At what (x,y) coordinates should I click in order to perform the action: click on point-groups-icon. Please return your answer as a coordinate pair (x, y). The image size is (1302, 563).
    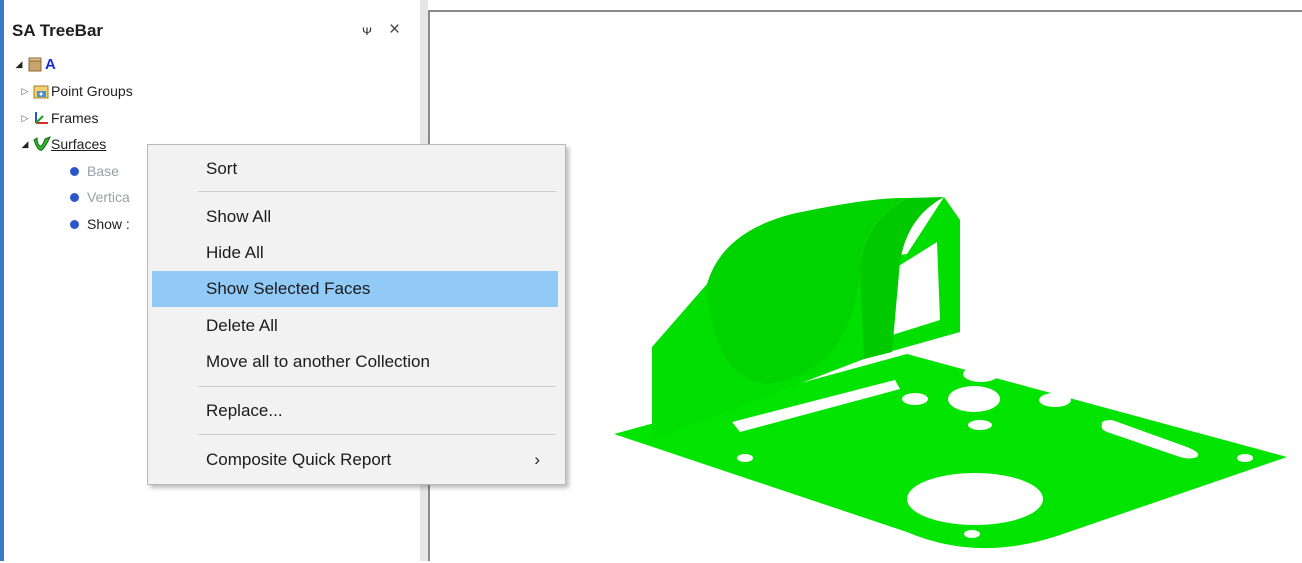
    Looking at the image, I should click on (41, 91).